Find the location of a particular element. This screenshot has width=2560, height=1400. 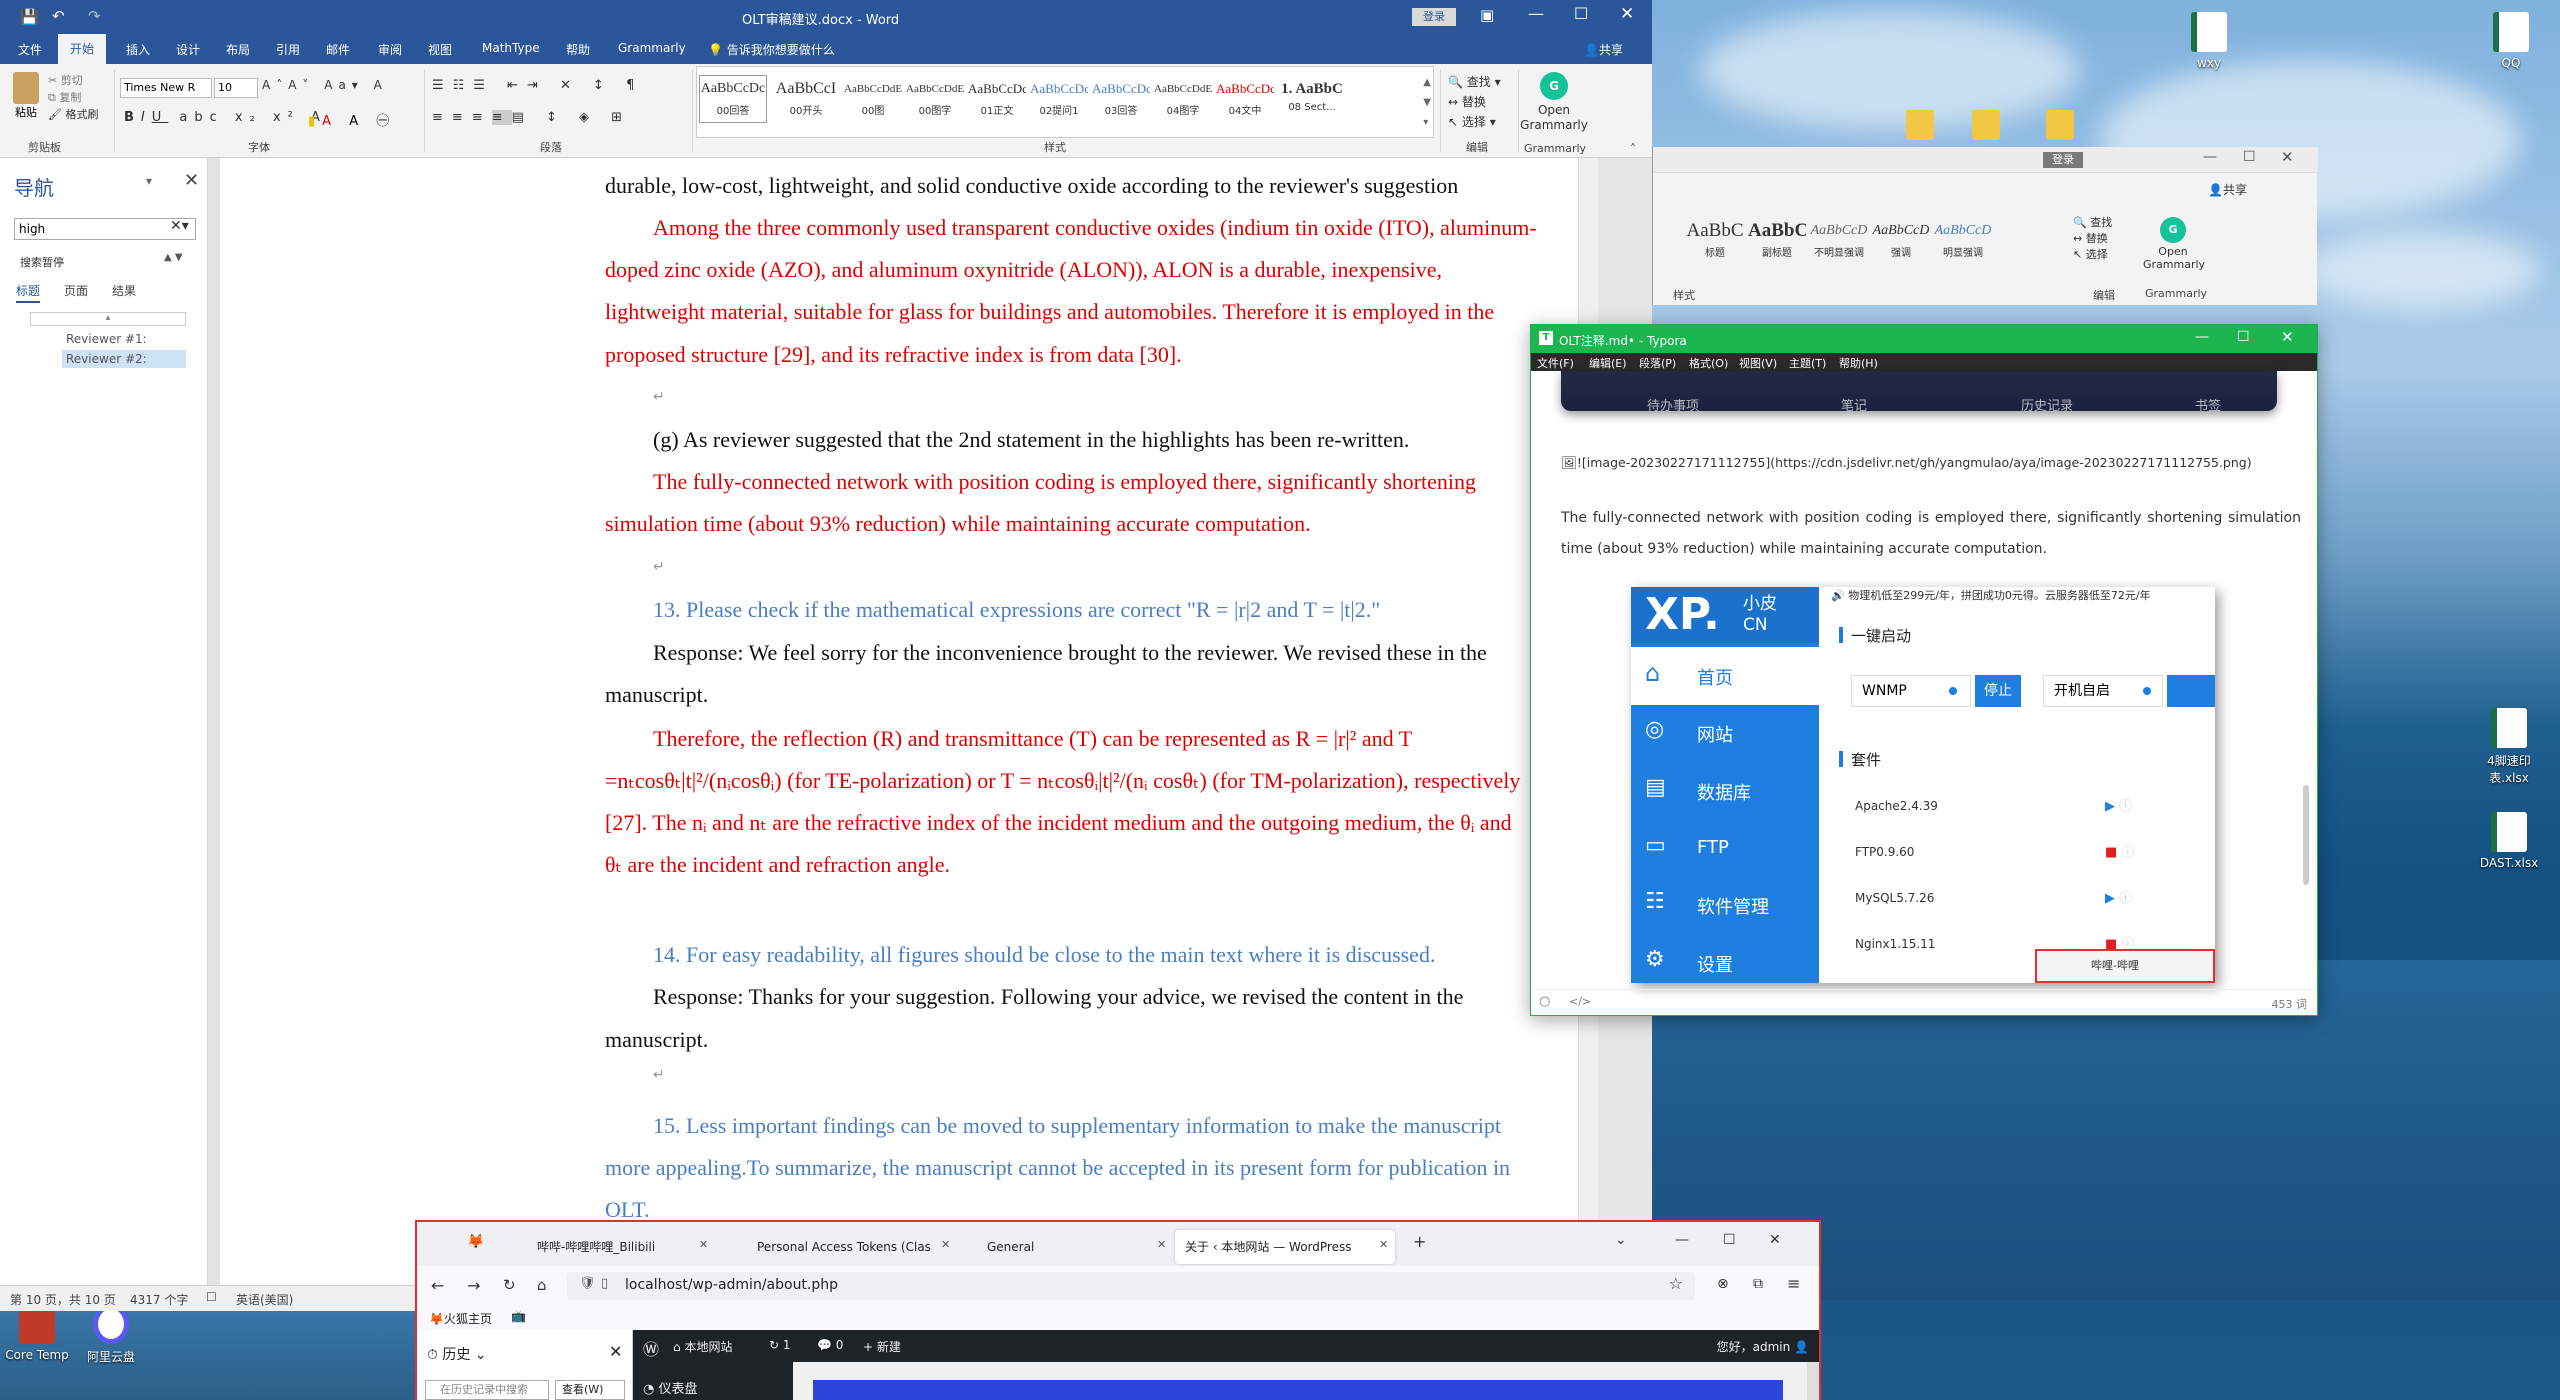

desktop-icon-aliyun: 阿里云盘 is located at coordinates (111, 1334).